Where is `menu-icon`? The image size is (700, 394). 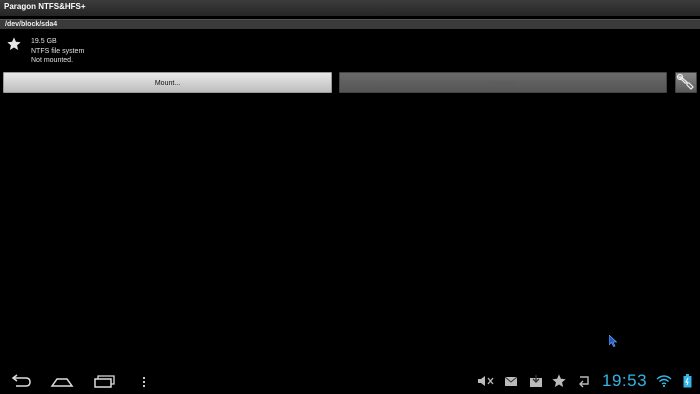 menu-icon is located at coordinates (144, 381).